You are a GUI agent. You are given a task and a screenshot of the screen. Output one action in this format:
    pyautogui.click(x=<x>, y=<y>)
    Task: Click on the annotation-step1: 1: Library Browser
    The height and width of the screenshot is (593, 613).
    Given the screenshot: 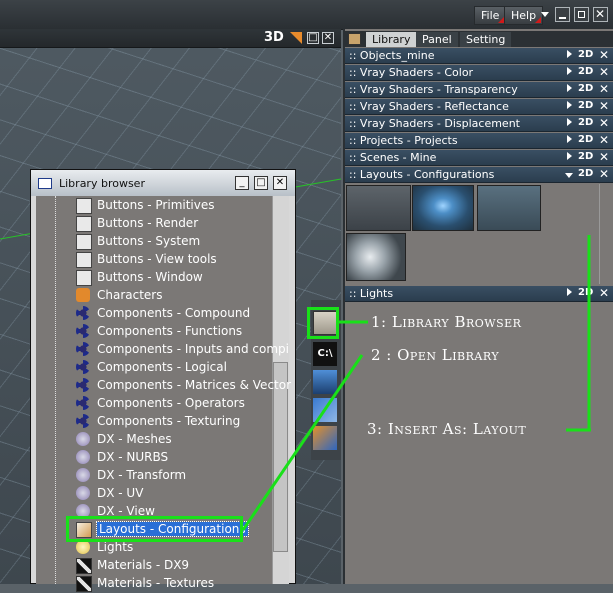 What is the action you would take?
    pyautogui.click(x=446, y=322)
    